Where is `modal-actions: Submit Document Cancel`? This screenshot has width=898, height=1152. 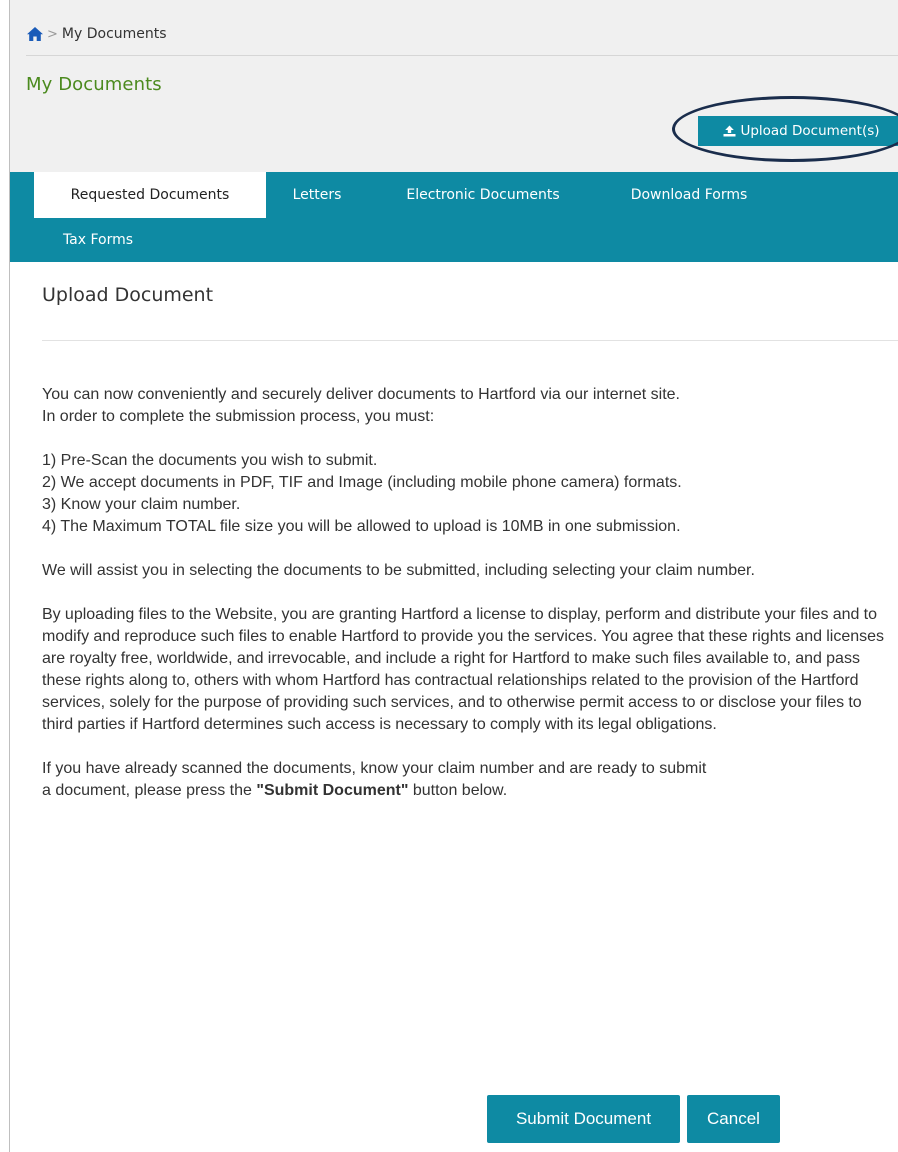
modal-actions: Submit Document Cancel is located at coordinates (454, 1119).